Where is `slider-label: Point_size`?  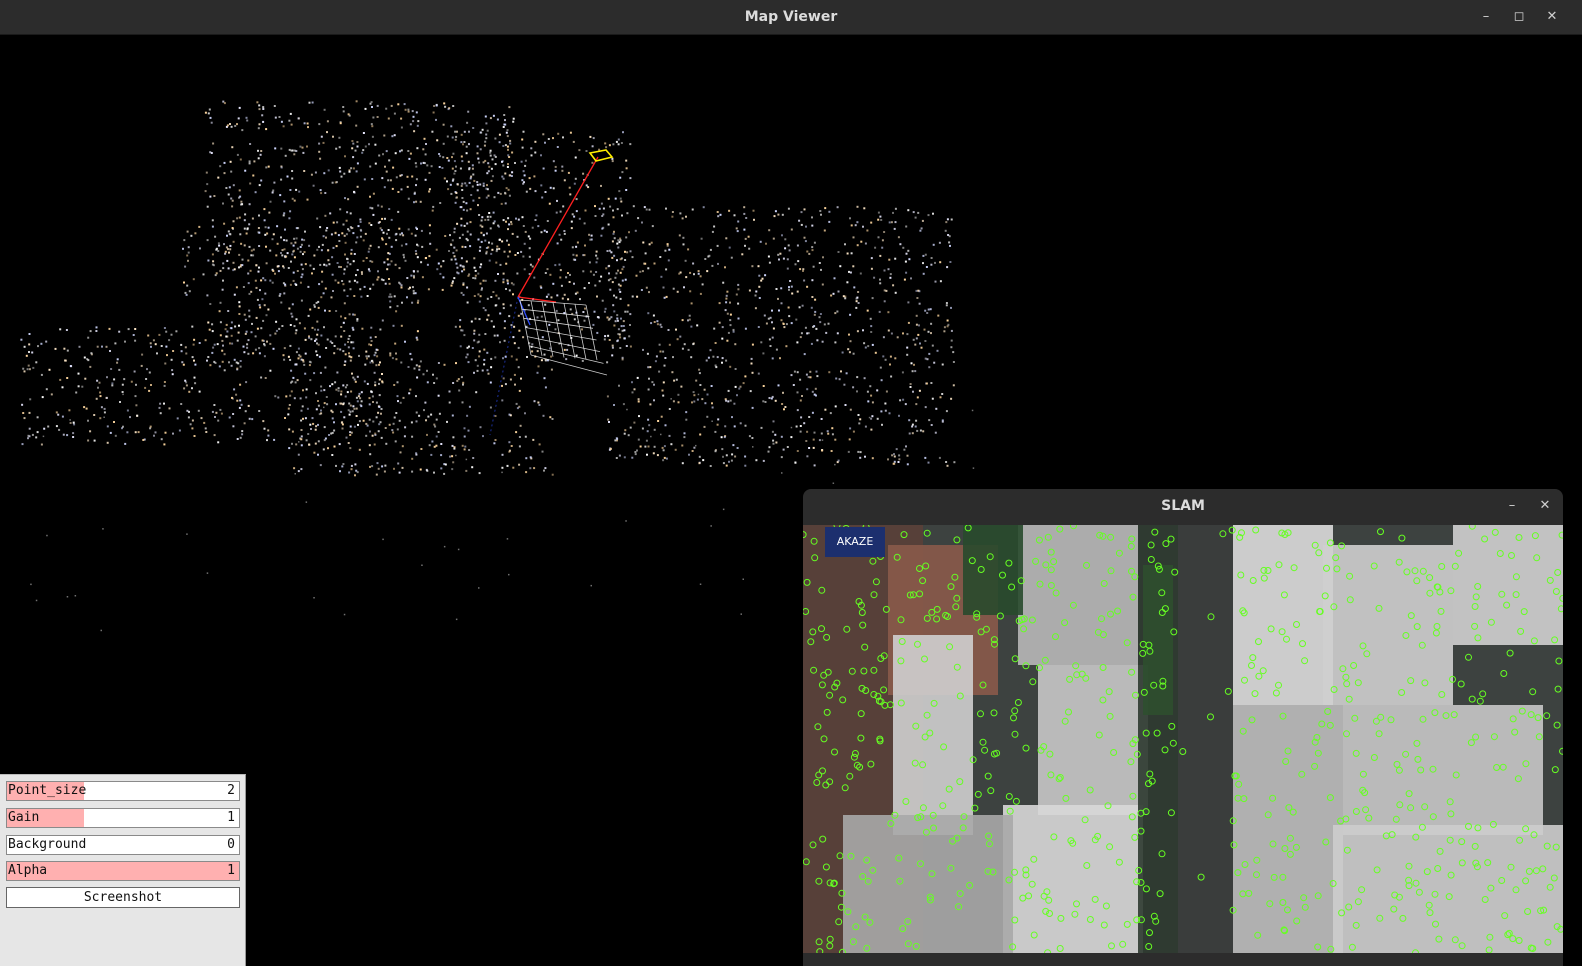 slider-label: Point_size is located at coordinates (47, 790).